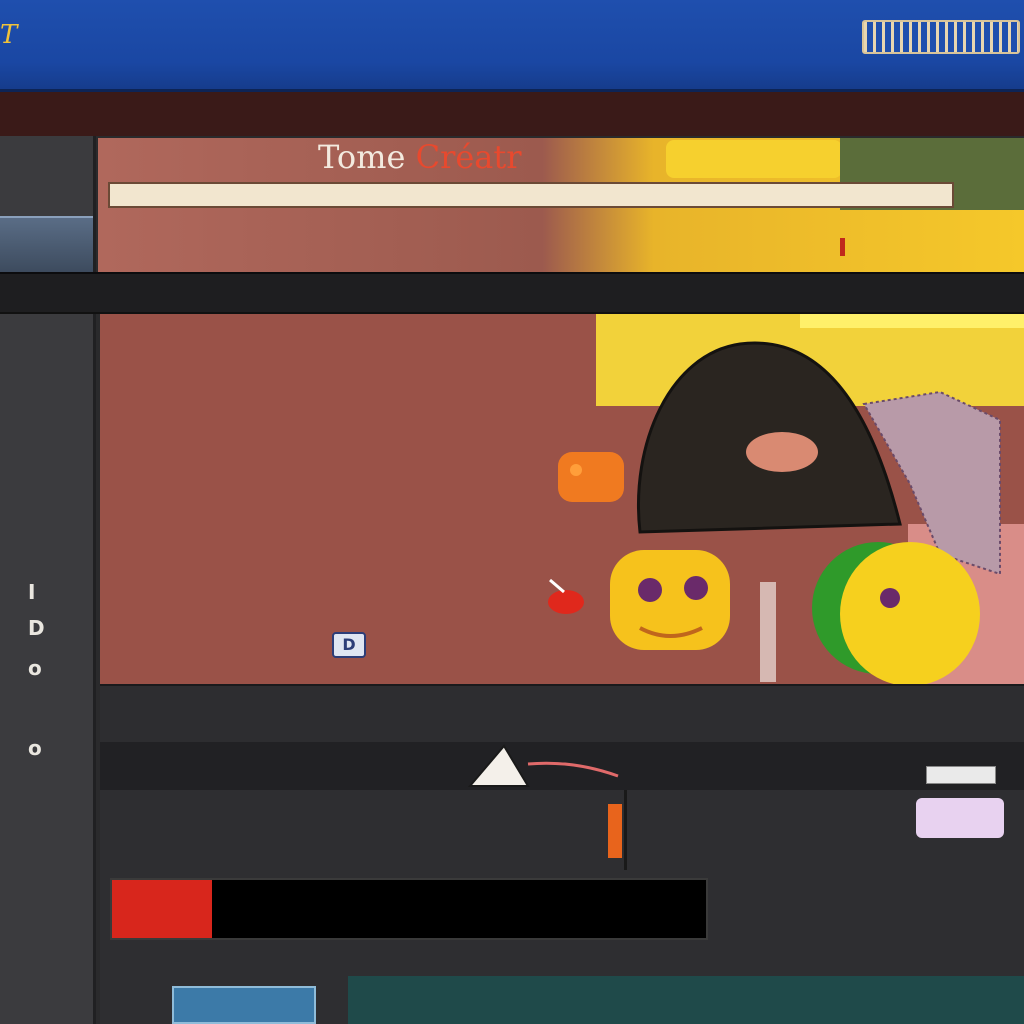 The height and width of the screenshot is (1024, 1024). Describe the element at coordinates (512, 293) in the screenshot. I see `breadcrumb-bar` at that location.